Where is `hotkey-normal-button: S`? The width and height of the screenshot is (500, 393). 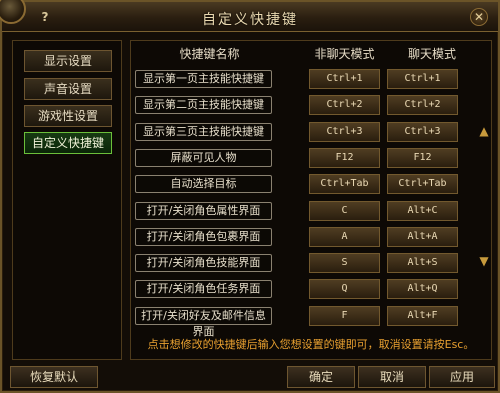
hotkey-normal-button: S is located at coordinates (344, 263).